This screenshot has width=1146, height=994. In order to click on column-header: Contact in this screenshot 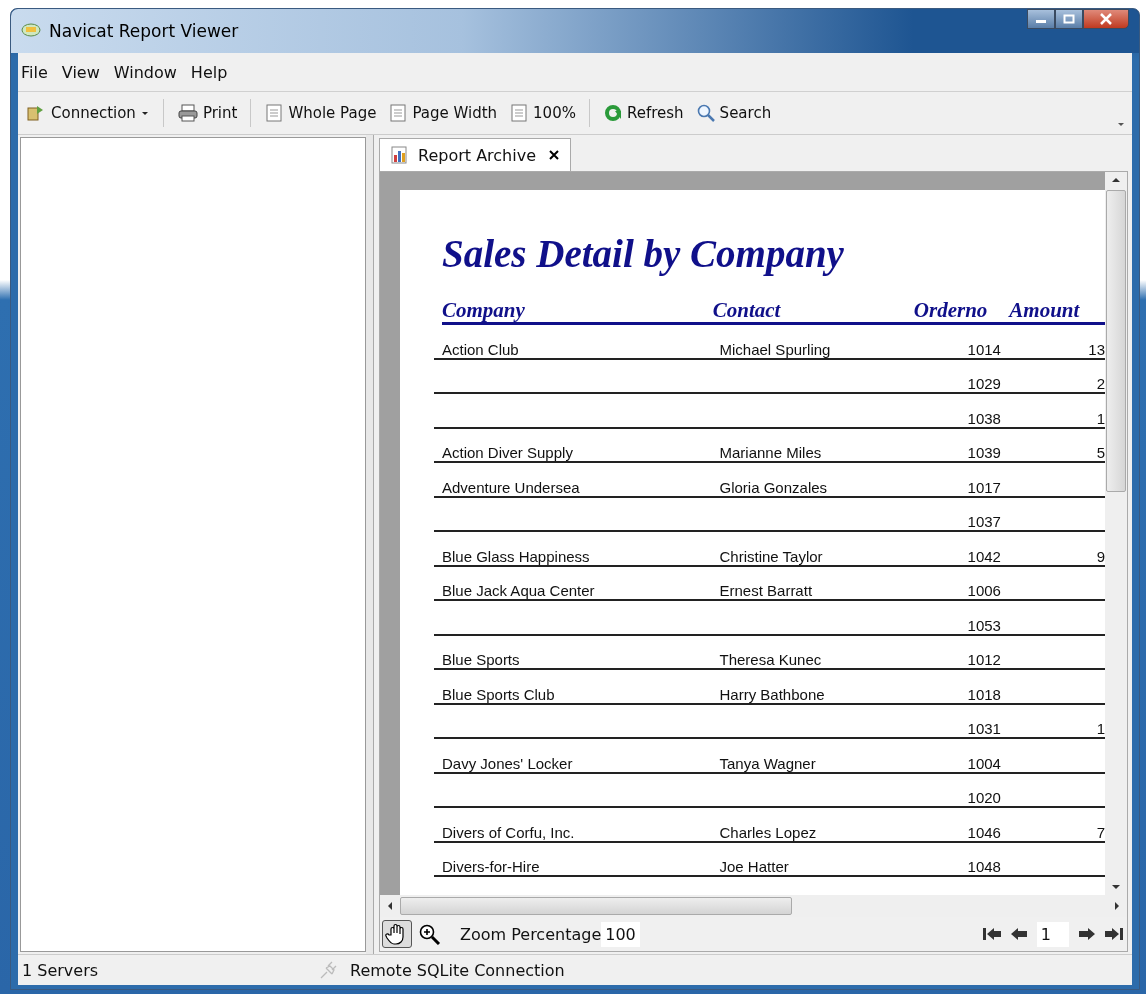, I will do `click(747, 310)`.